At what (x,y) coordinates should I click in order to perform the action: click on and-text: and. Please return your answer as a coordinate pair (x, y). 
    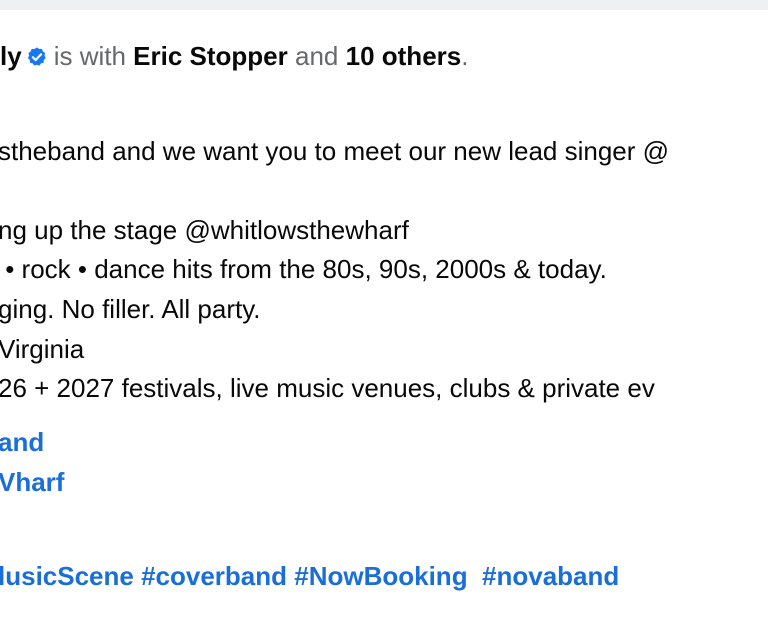
    Looking at the image, I should click on (317, 56).